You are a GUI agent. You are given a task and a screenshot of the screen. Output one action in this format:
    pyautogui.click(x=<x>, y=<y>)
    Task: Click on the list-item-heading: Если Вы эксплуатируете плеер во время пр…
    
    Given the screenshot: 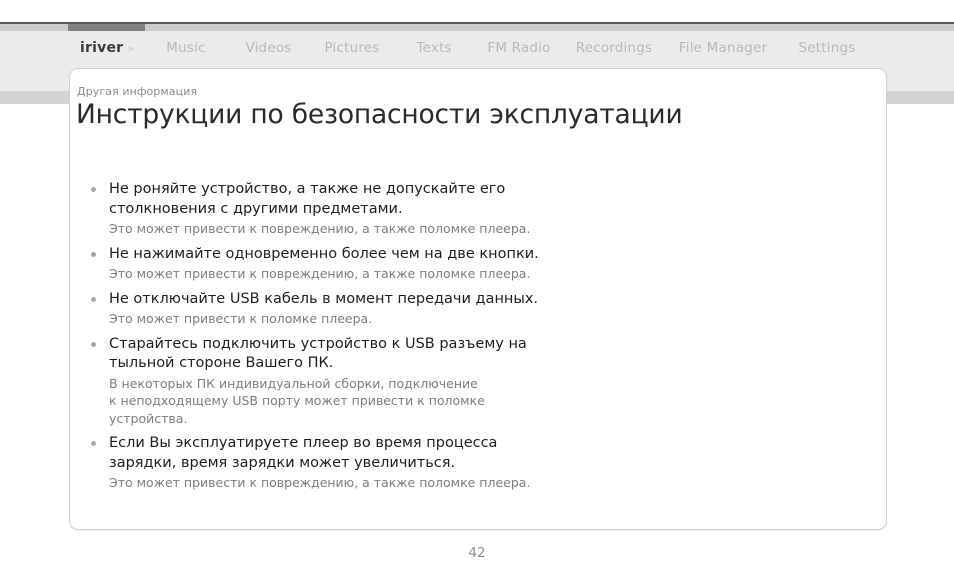 What is the action you would take?
    pyautogui.click(x=303, y=453)
    